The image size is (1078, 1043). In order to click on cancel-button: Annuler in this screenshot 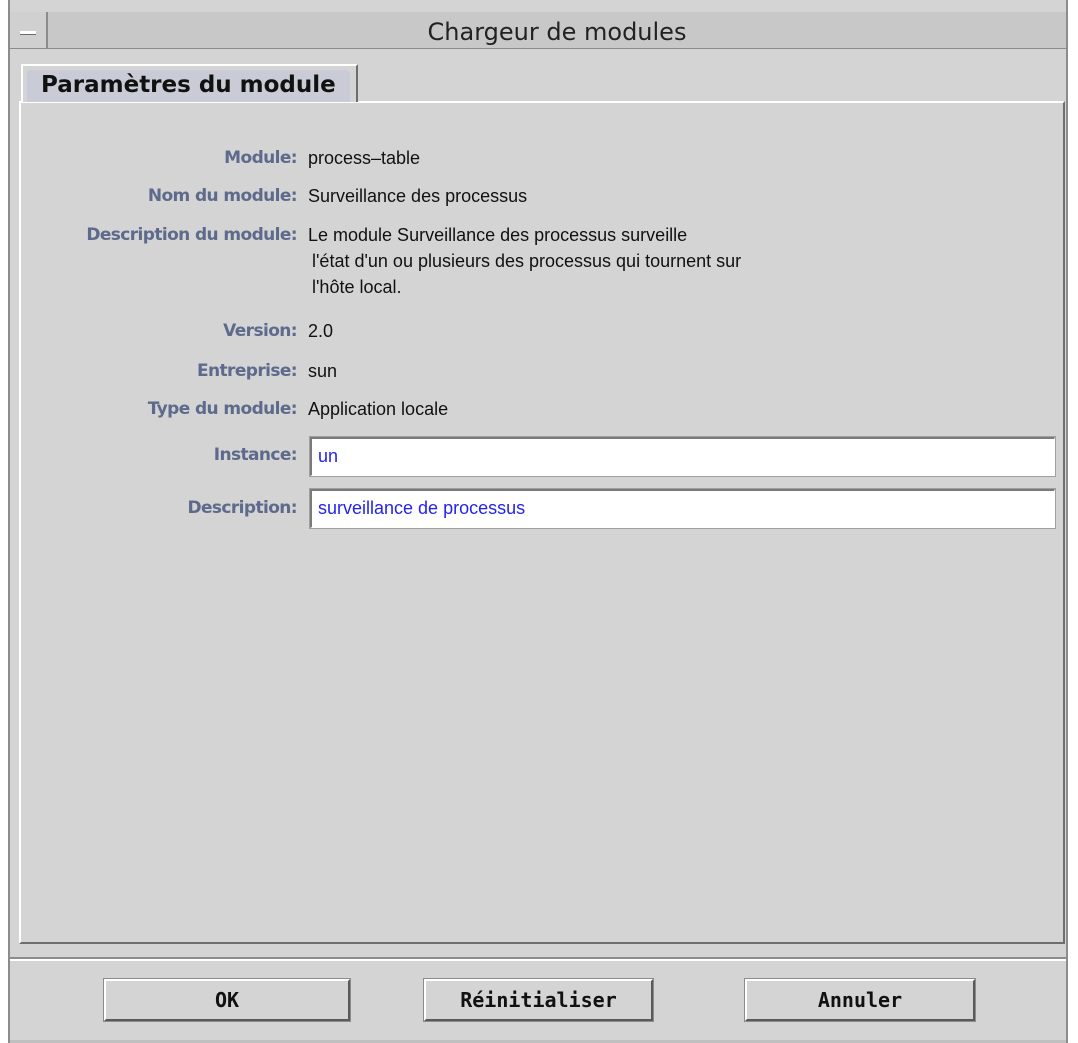, I will do `click(860, 1000)`.